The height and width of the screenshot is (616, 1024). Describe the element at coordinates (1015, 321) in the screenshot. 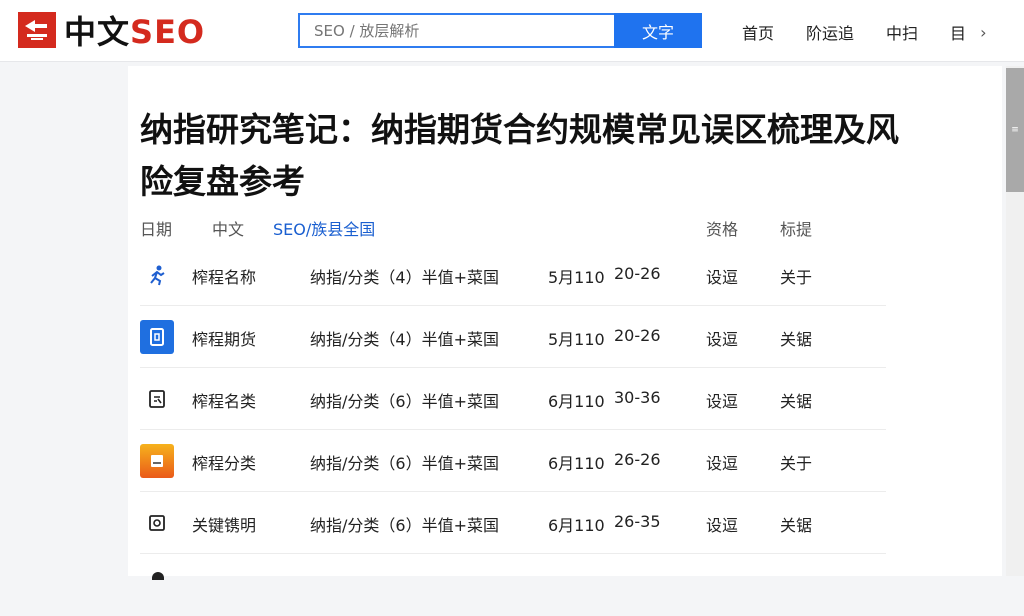

I see `vertical-scrollbar: ≡` at that location.